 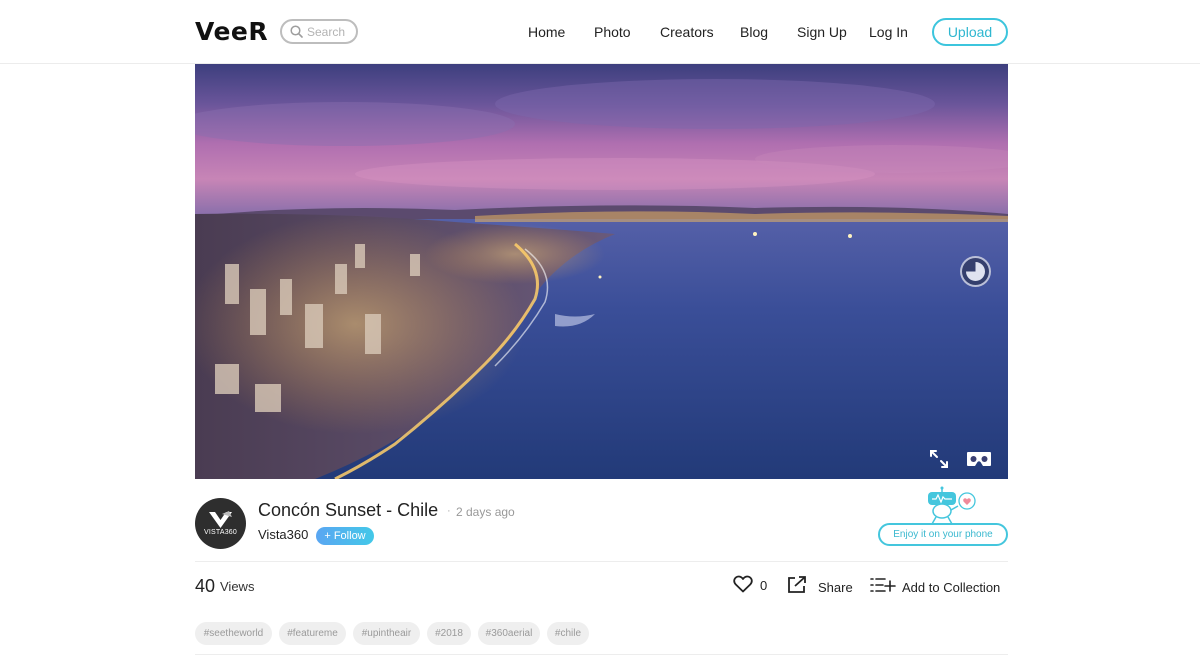 What do you see at coordinates (687, 32) in the screenshot?
I see `nav-creators: Creators` at bounding box center [687, 32].